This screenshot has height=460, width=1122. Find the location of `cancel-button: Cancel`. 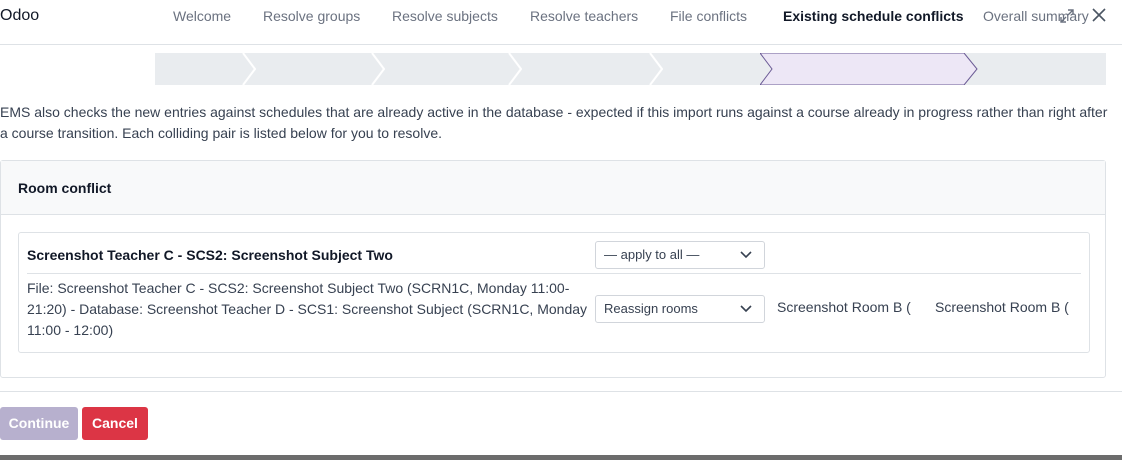

cancel-button: Cancel is located at coordinates (115, 423).